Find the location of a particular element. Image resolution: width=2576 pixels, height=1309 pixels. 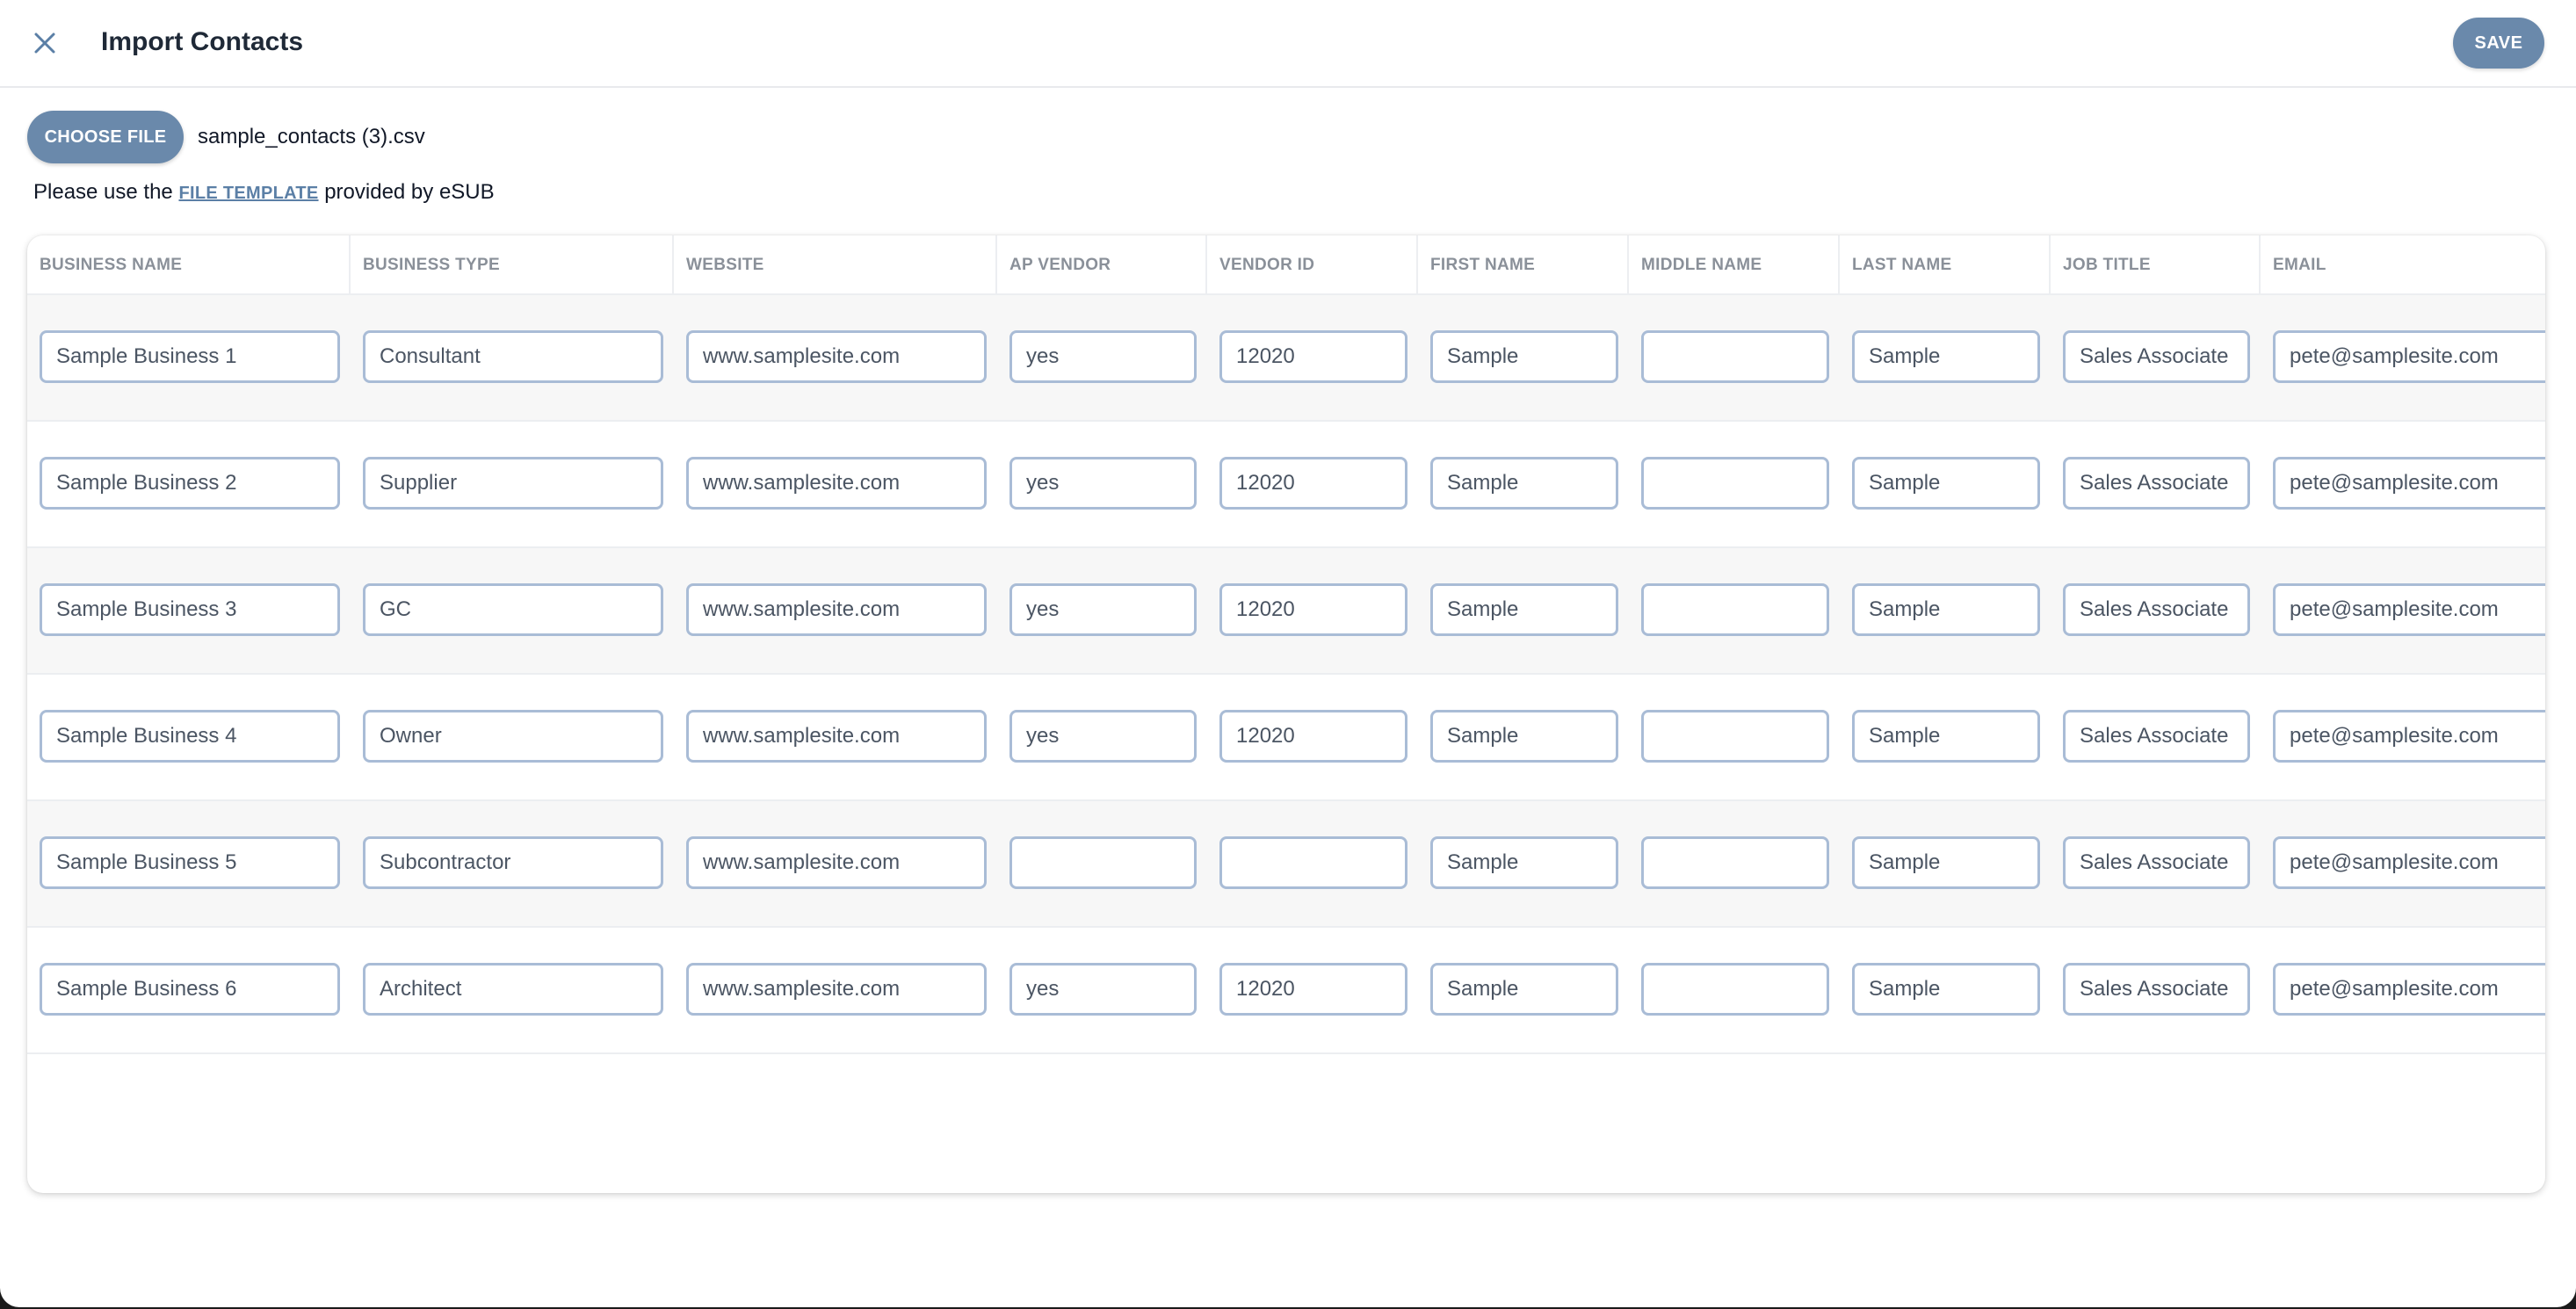

business-type-input: Supplier is located at coordinates (513, 483).